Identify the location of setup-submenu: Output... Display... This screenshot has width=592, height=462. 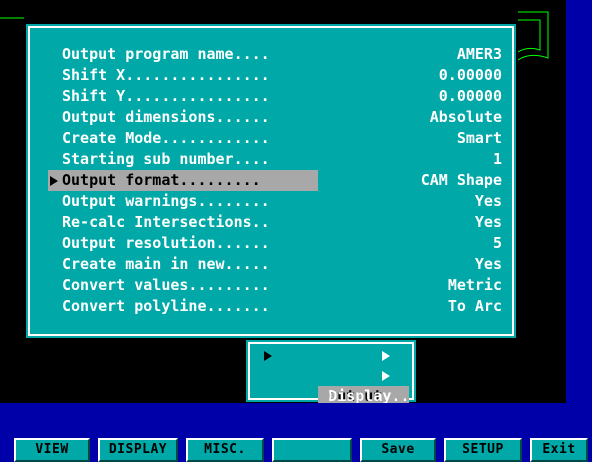
(331, 372).